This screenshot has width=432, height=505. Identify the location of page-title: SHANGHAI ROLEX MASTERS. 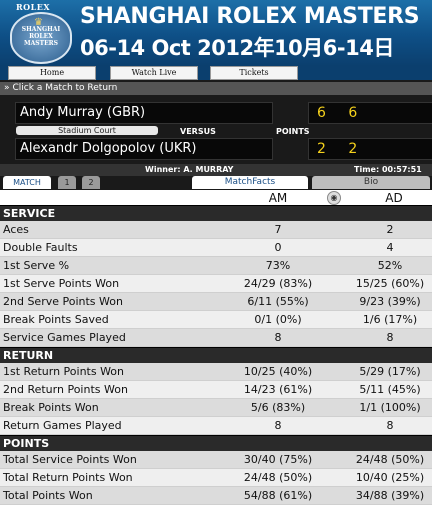
(250, 16).